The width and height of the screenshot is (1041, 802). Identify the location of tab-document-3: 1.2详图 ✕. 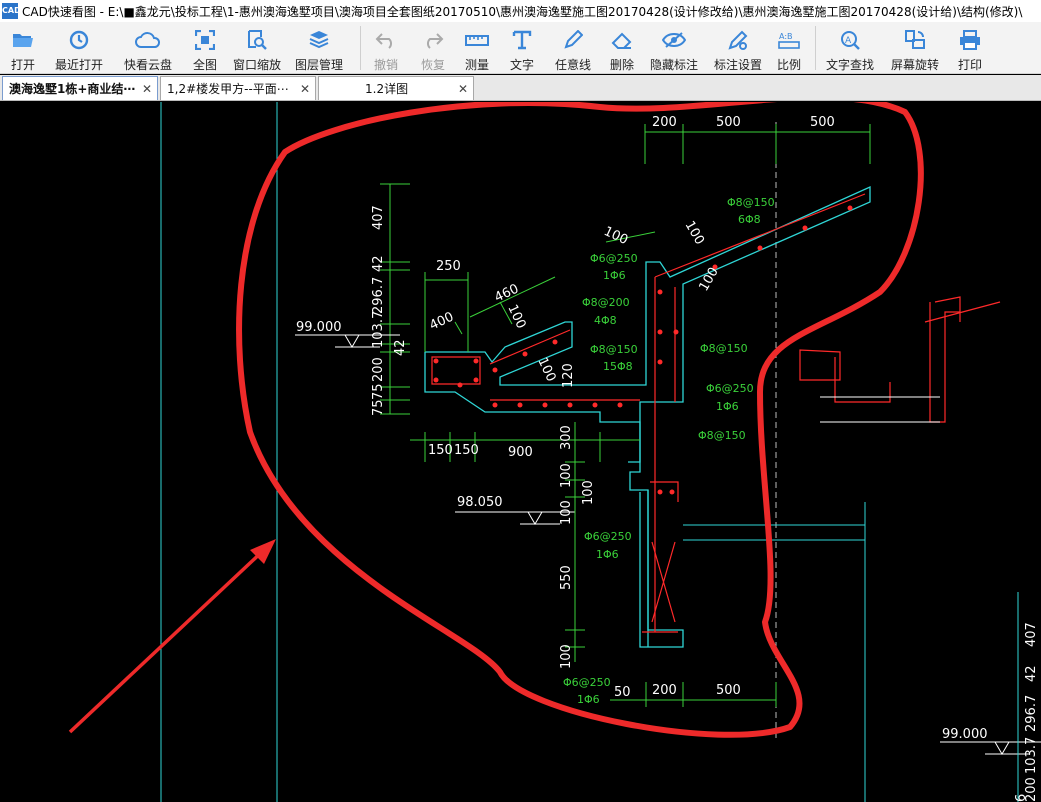
(396, 88).